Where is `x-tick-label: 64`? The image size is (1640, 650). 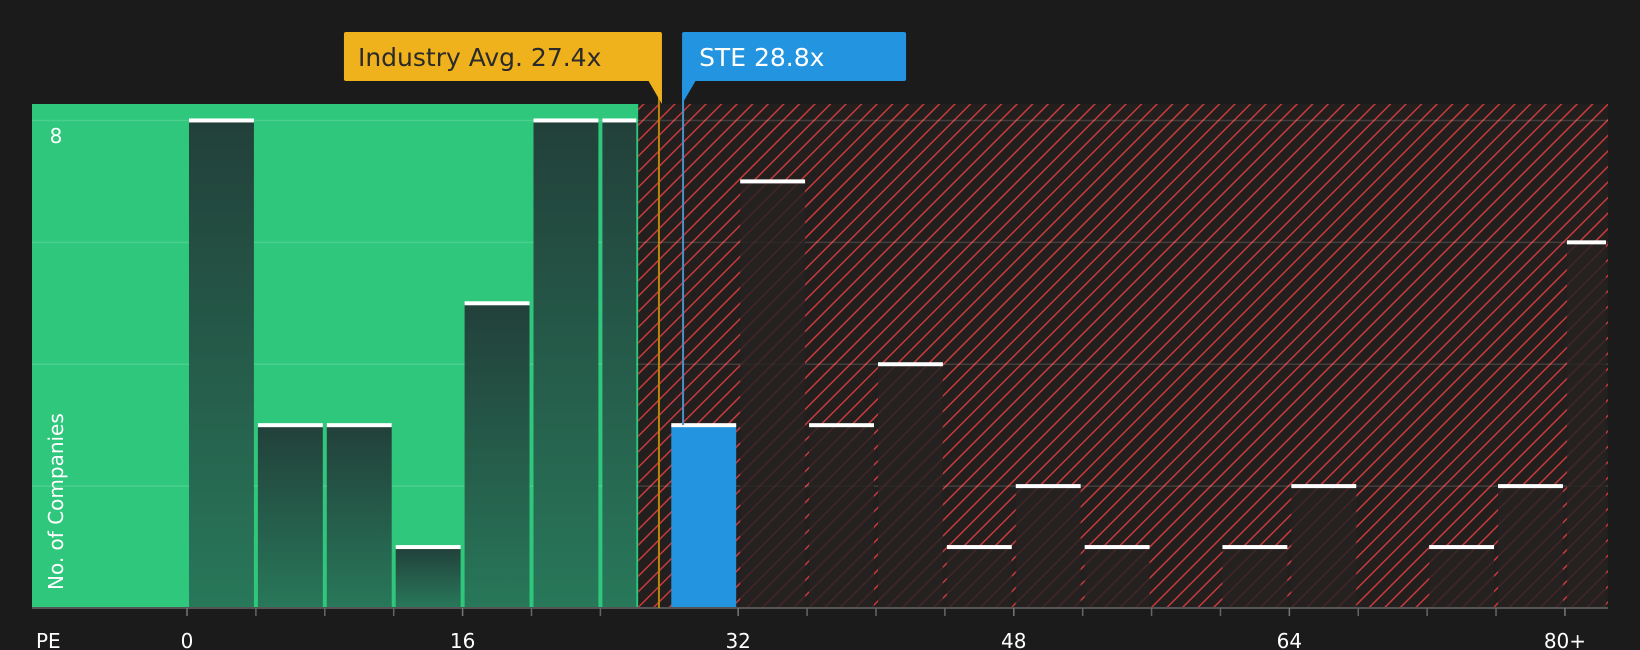
x-tick-label: 64 is located at coordinates (1289, 639).